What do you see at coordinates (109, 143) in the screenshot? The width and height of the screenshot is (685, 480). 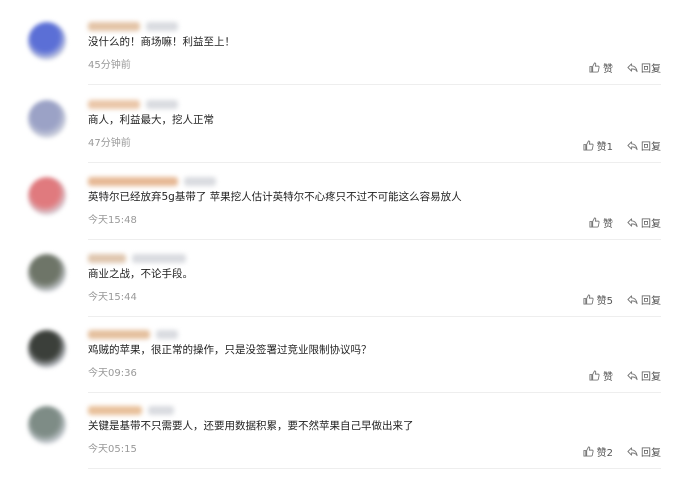 I see `comment-time: 47分钟前` at bounding box center [109, 143].